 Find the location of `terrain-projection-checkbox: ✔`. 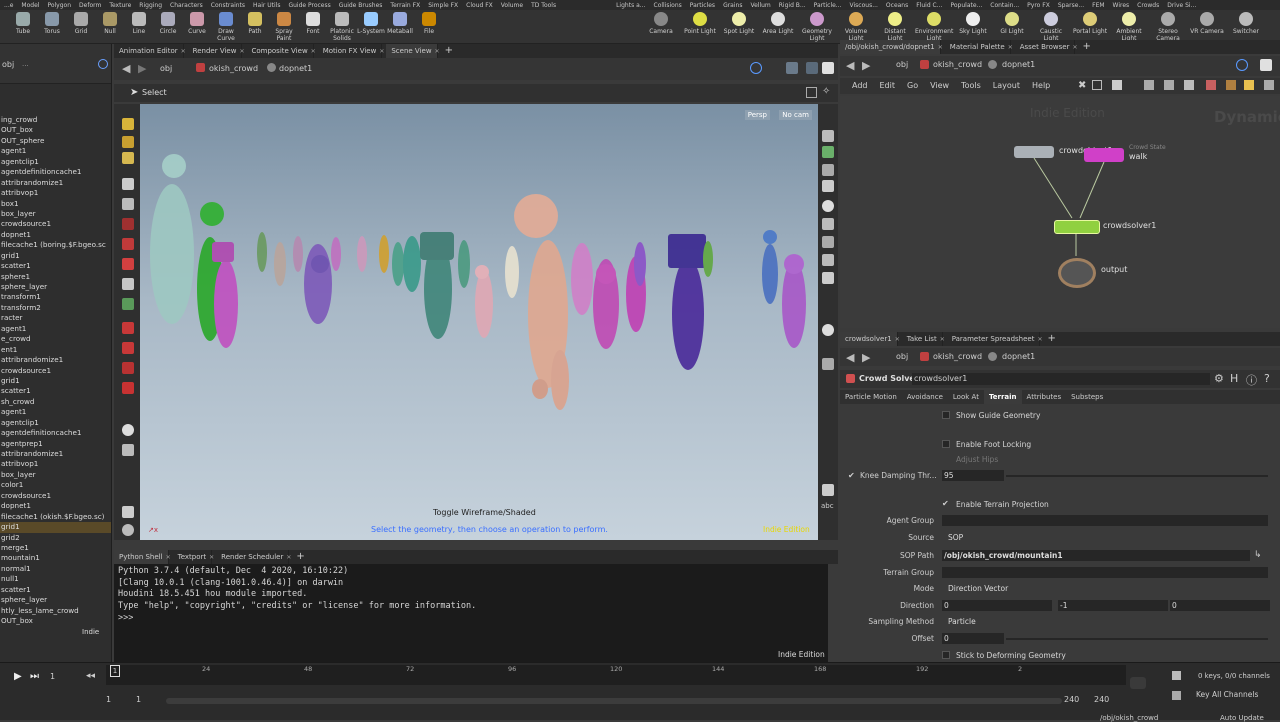

terrain-projection-checkbox: ✔ is located at coordinates (945, 503).